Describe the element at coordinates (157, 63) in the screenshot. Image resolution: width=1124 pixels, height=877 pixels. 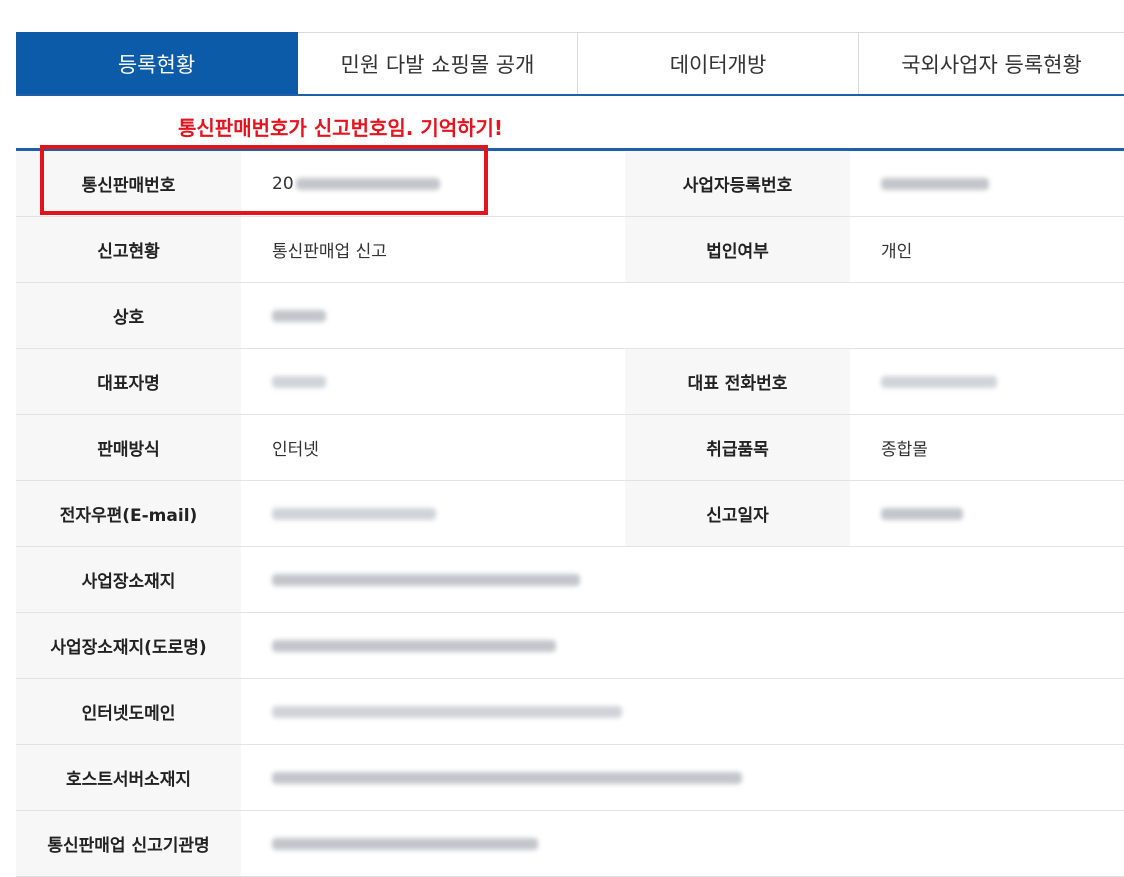
I see `tab-registration-status: 등록현황` at that location.